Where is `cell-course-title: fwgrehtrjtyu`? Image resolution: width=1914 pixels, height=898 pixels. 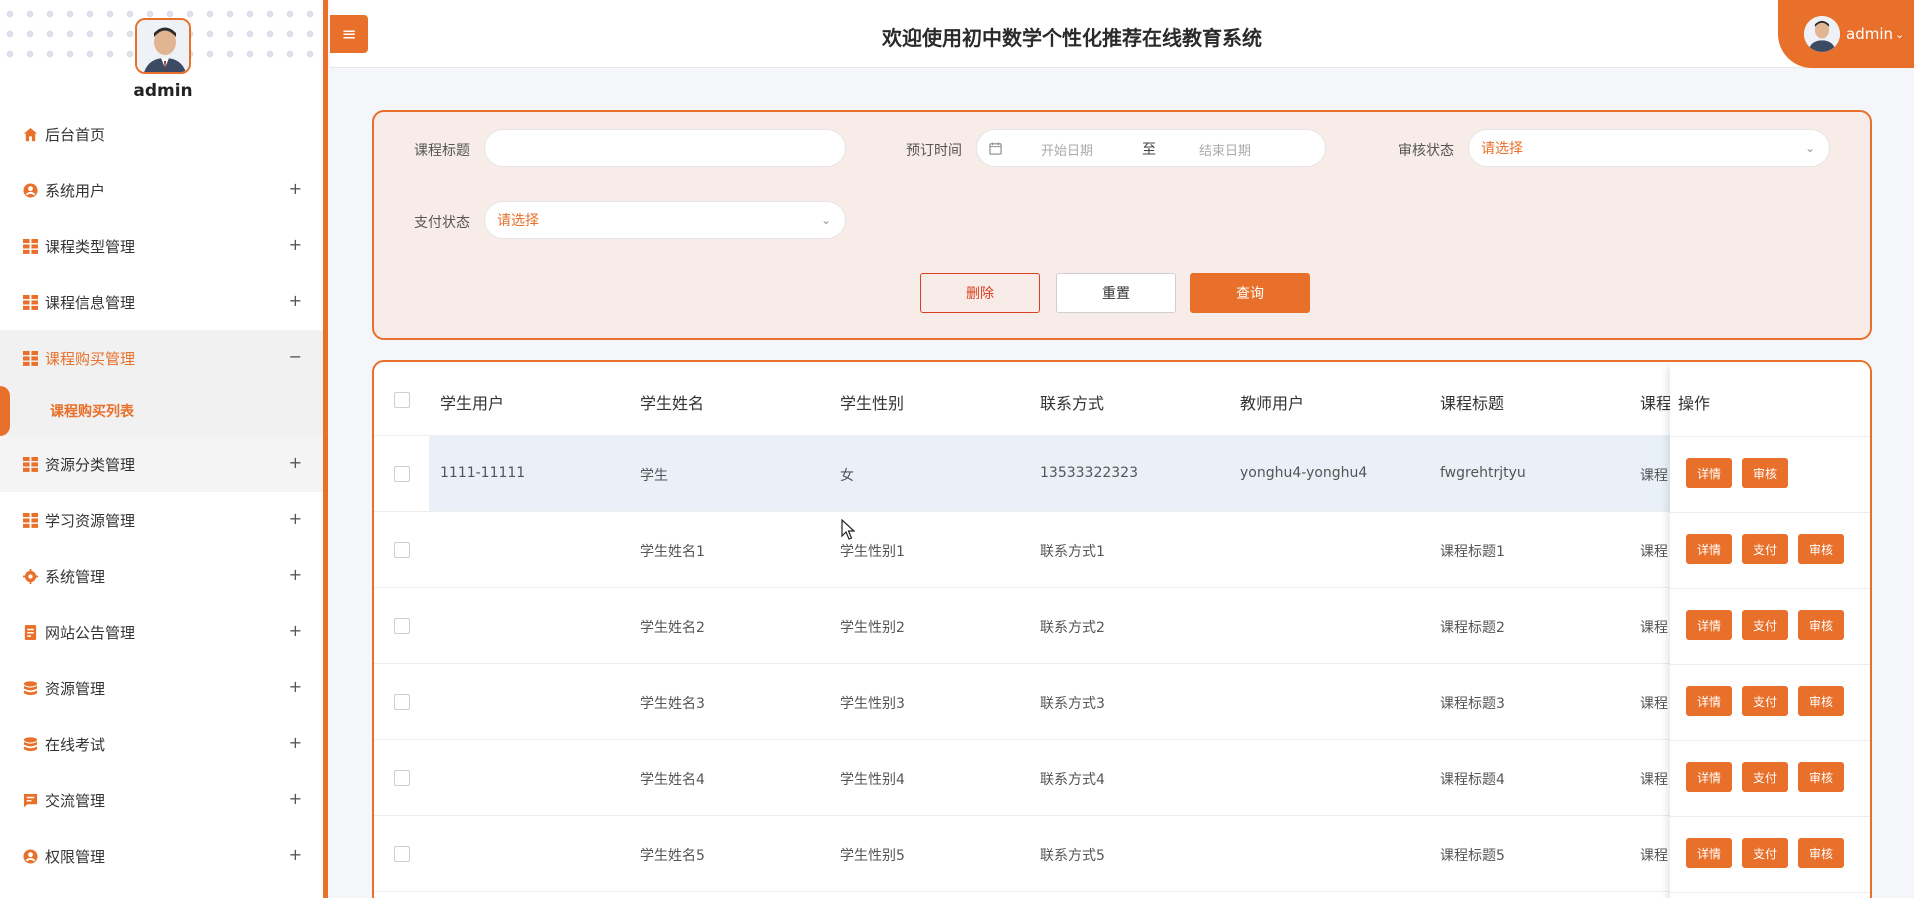 cell-course-title: fwgrehtrjtyu is located at coordinates (1483, 473).